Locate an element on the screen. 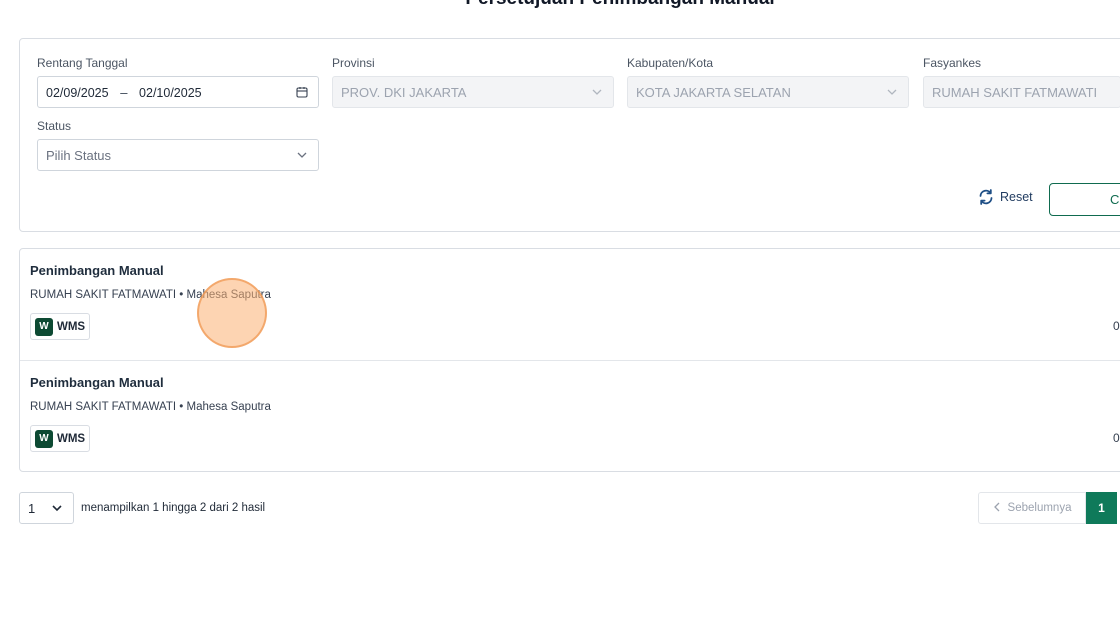  date-range-input: 02/09/2025 – 02/10/2025 is located at coordinates (178, 92).